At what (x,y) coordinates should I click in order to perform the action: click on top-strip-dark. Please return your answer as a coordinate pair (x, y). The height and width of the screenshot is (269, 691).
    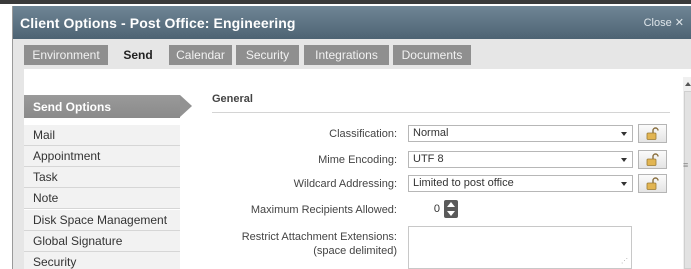
    Looking at the image, I should click on (345, 2).